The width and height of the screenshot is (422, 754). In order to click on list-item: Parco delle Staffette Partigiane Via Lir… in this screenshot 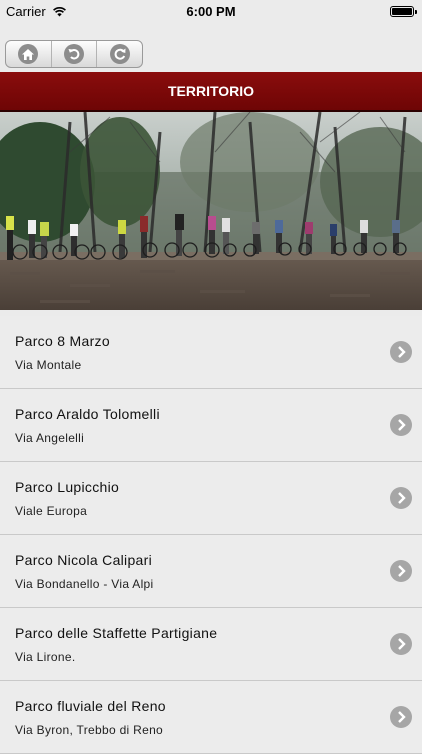, I will do `click(211, 644)`.